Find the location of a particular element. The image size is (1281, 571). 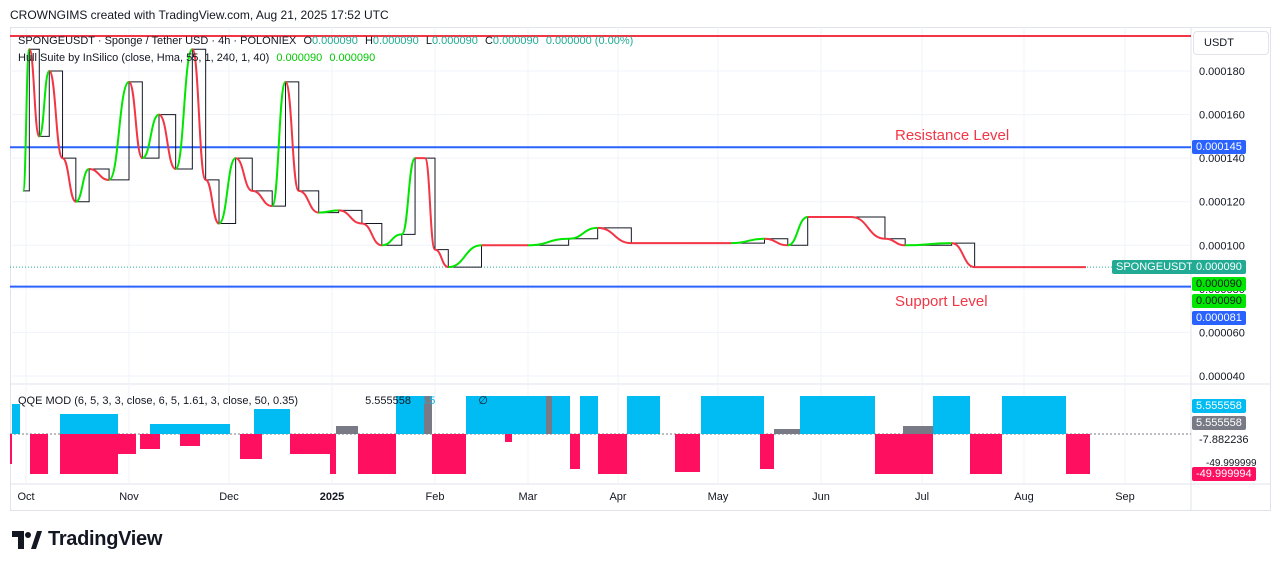

price-tick-label: 0.000040 is located at coordinates (1222, 377).